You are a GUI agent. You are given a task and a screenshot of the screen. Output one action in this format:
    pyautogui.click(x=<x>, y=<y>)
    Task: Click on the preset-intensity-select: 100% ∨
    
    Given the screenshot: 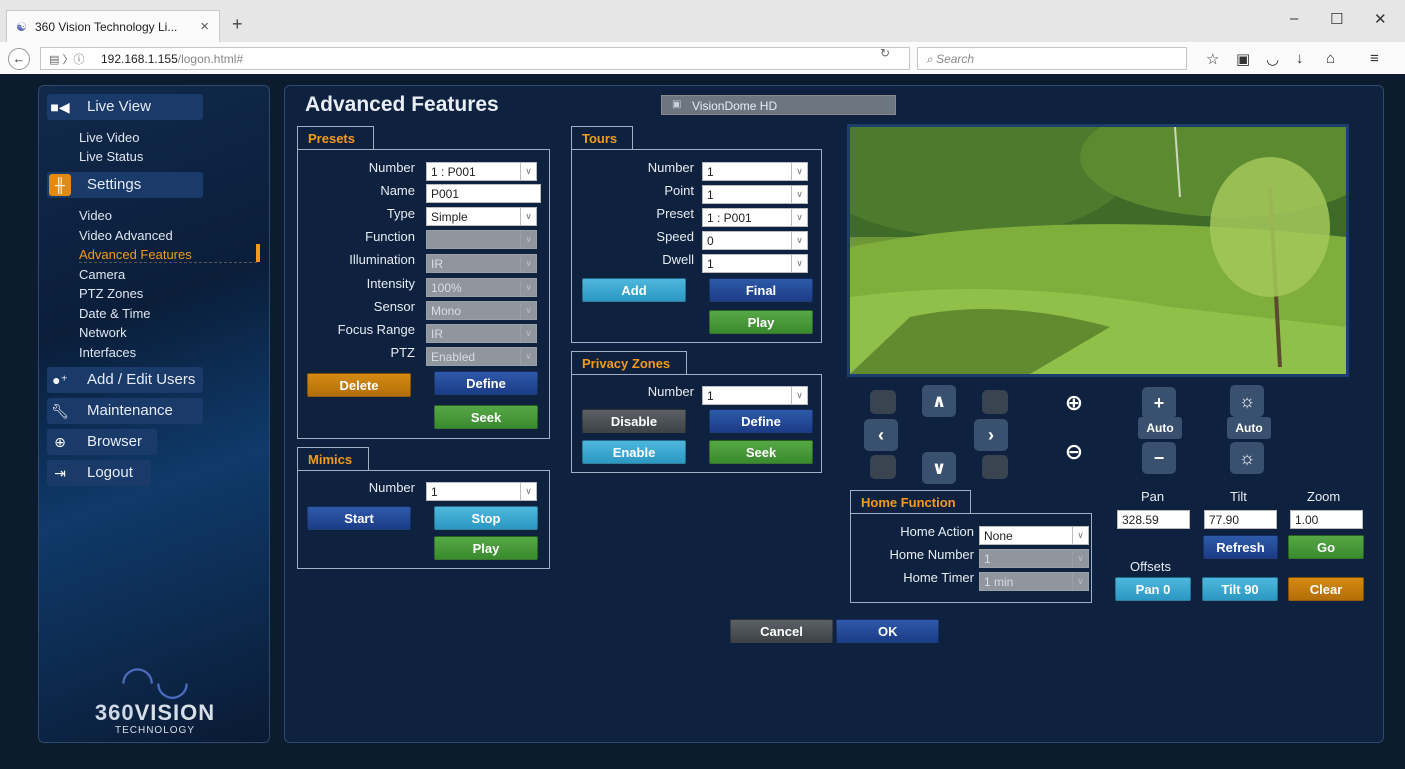 What is the action you would take?
    pyautogui.click(x=481, y=287)
    